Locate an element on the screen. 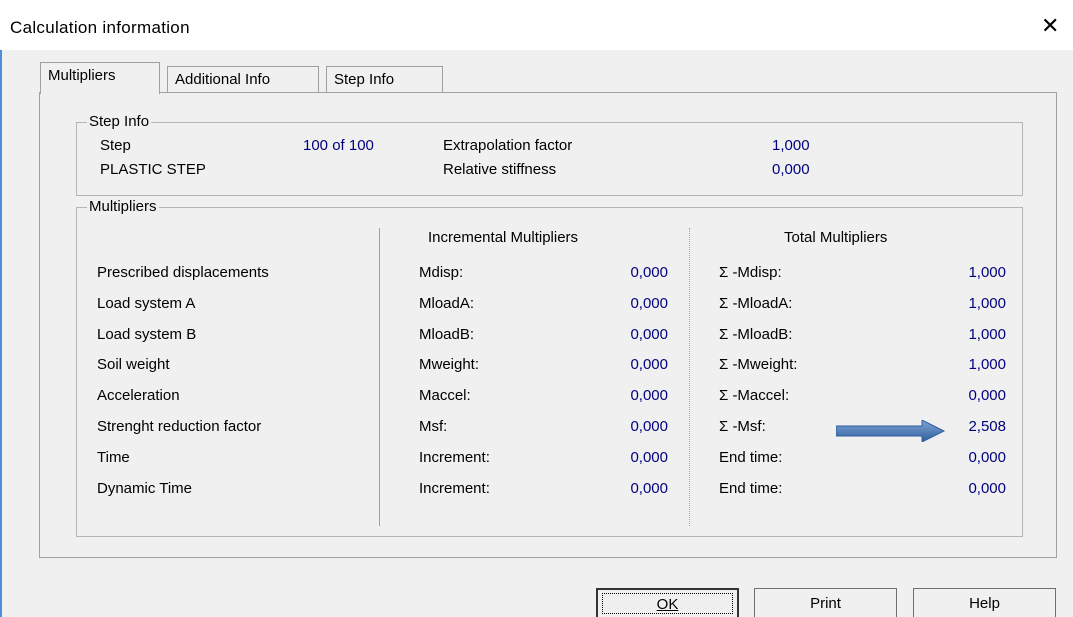  help-button-label: Help is located at coordinates (984, 603).